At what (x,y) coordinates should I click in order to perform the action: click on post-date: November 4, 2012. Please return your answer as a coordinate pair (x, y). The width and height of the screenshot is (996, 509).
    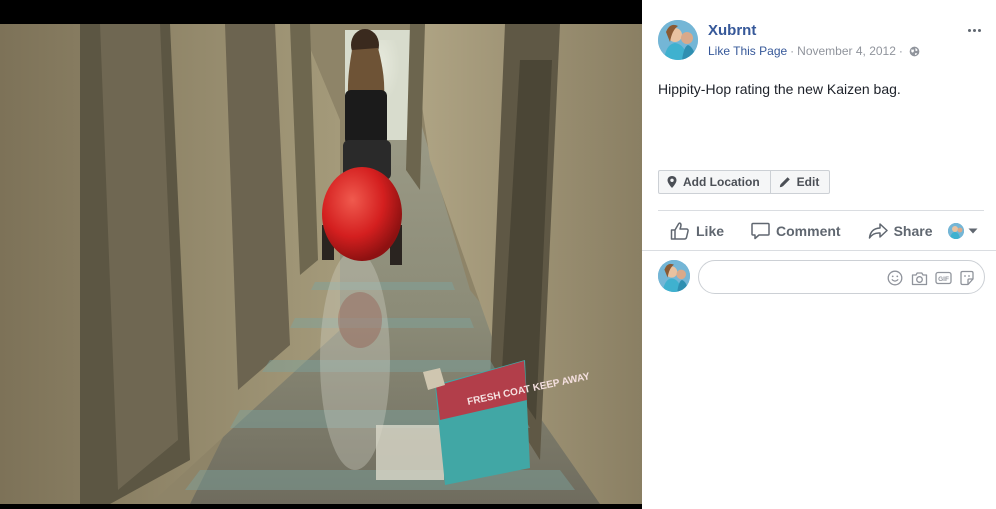
    Looking at the image, I should click on (846, 51).